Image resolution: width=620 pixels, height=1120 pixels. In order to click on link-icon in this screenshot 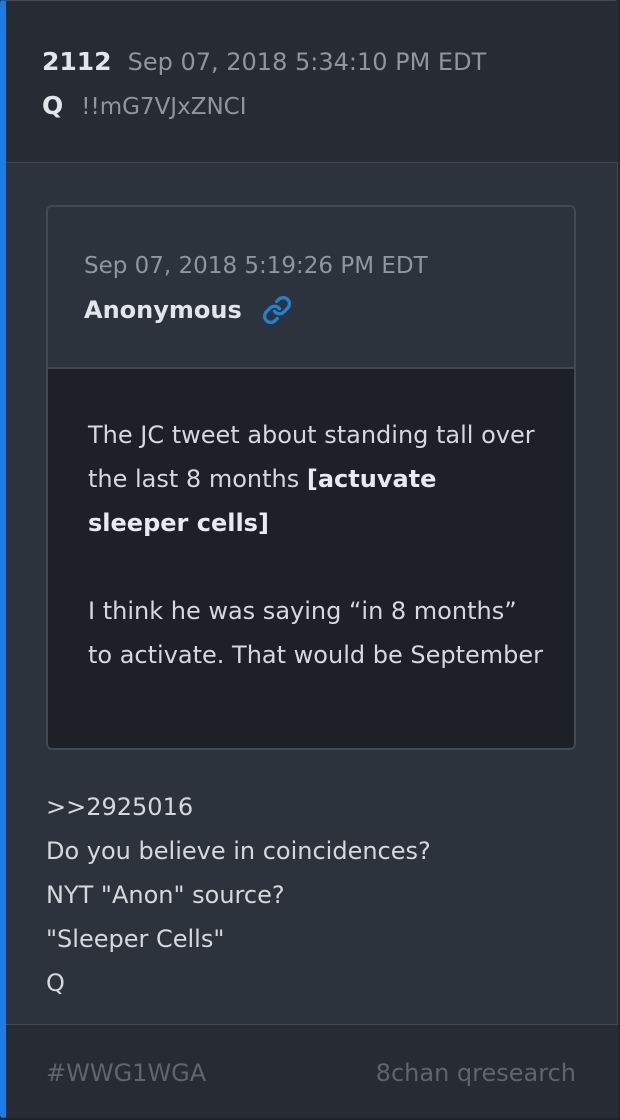, I will do `click(277, 310)`.